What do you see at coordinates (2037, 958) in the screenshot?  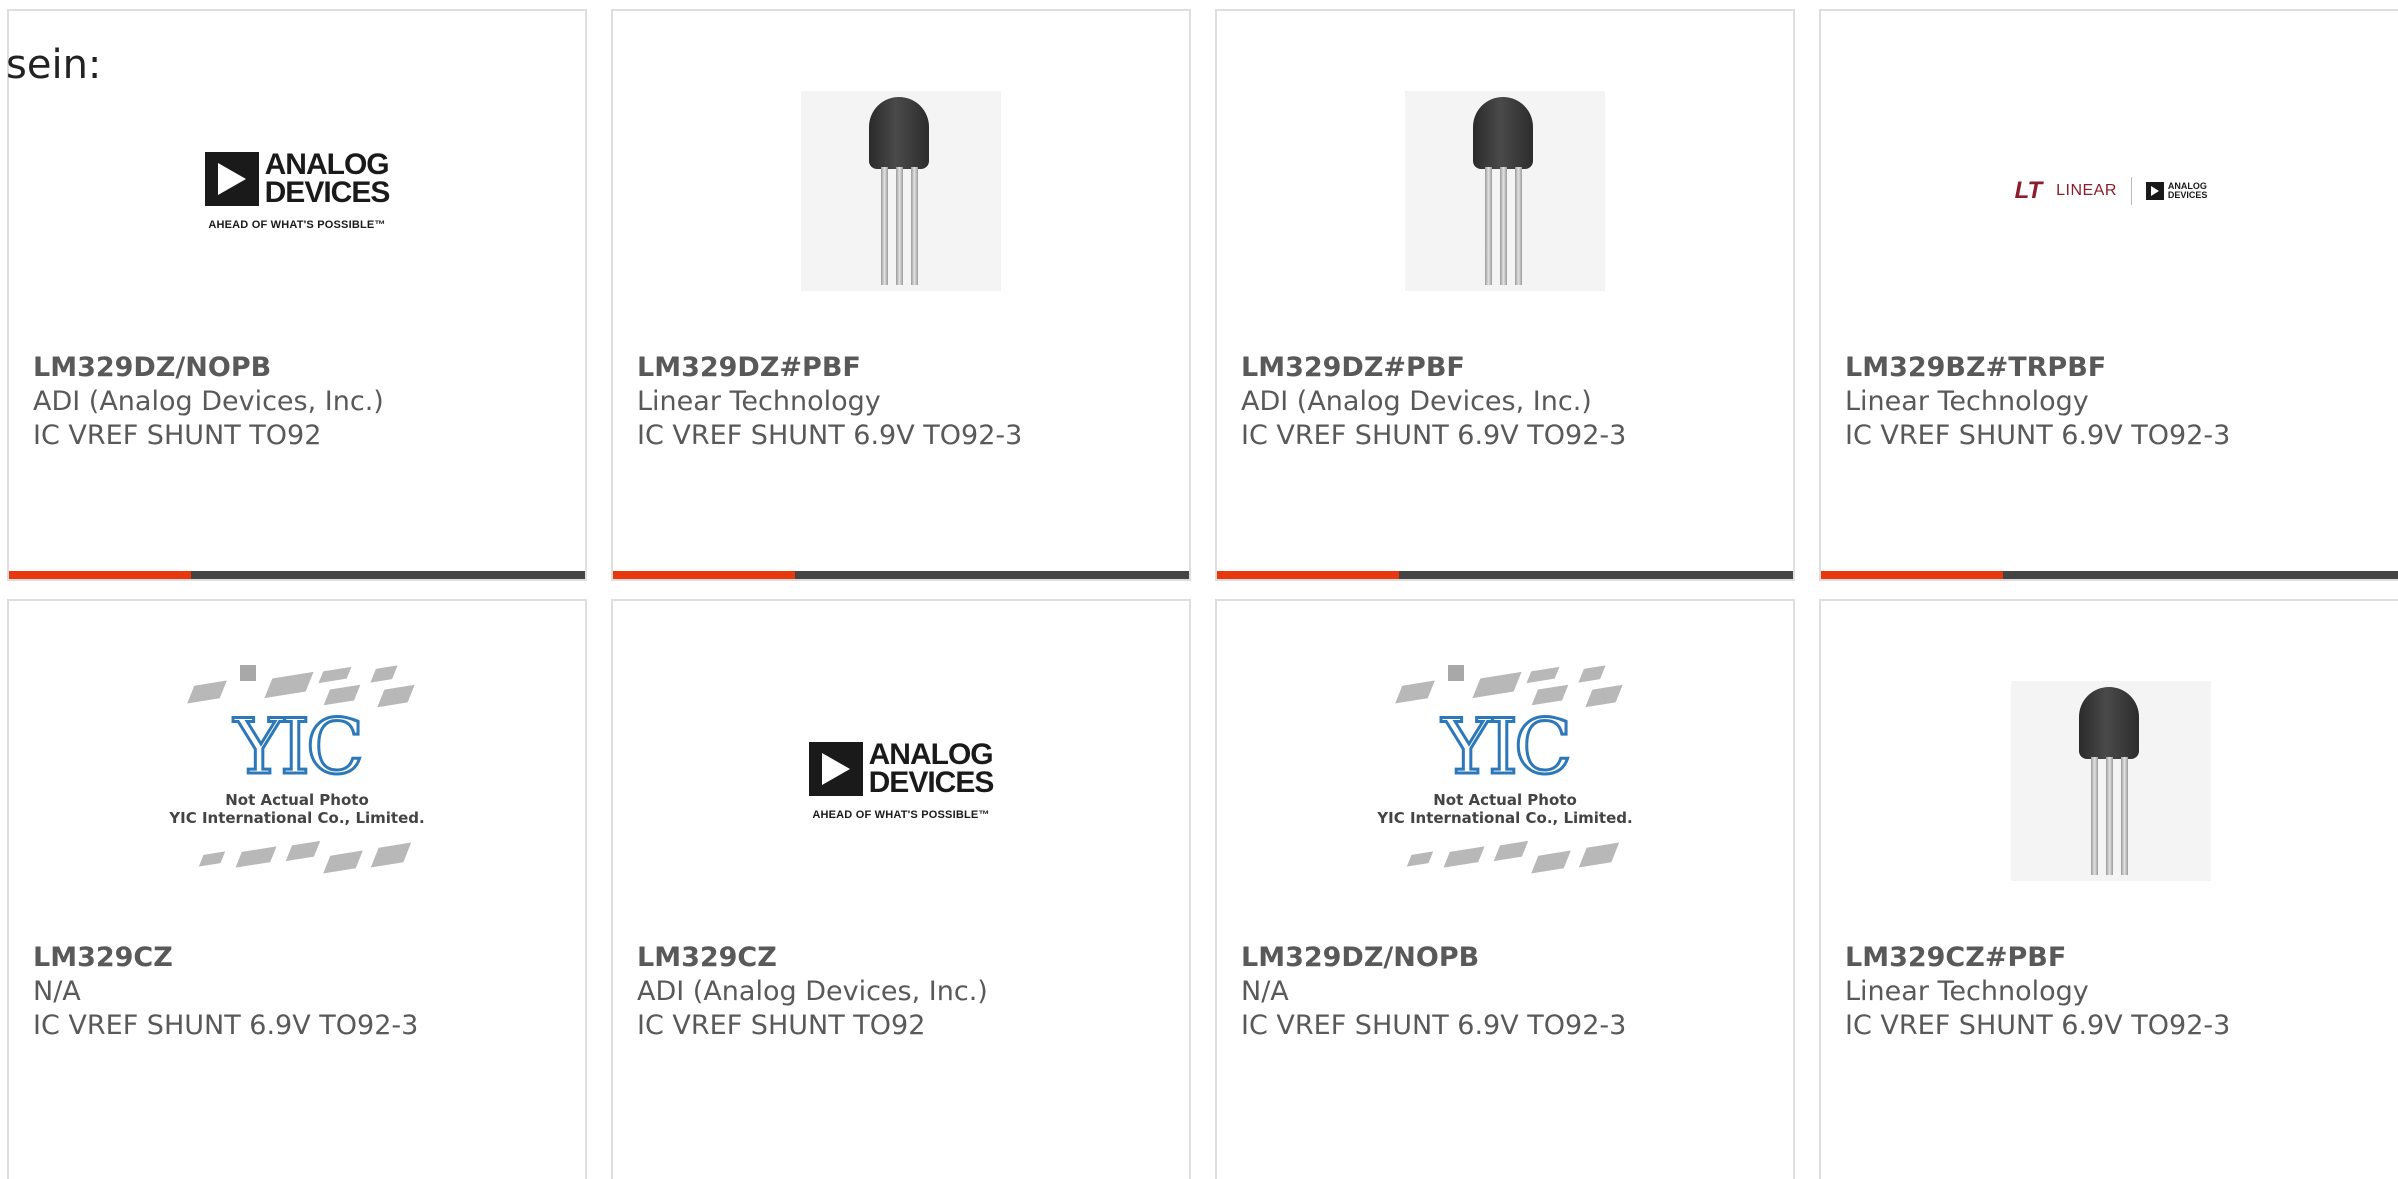 I see `part-number-link: LM329CZ#PBF` at bounding box center [2037, 958].